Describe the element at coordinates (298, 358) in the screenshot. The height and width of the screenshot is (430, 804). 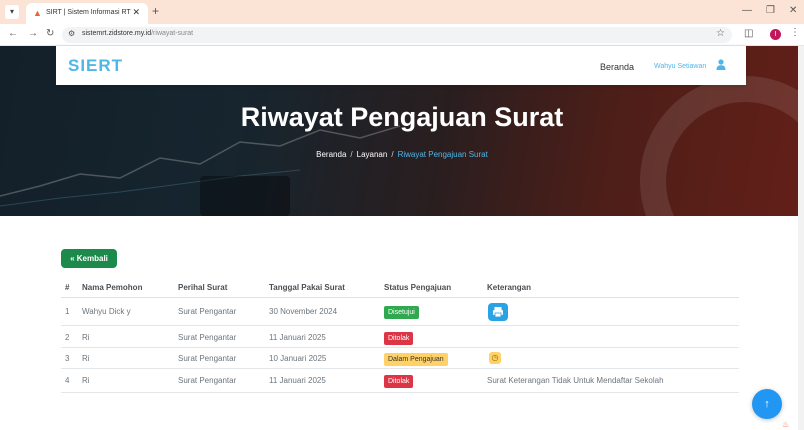
I see `cell-tanggal: 10 Januari 2025` at that location.